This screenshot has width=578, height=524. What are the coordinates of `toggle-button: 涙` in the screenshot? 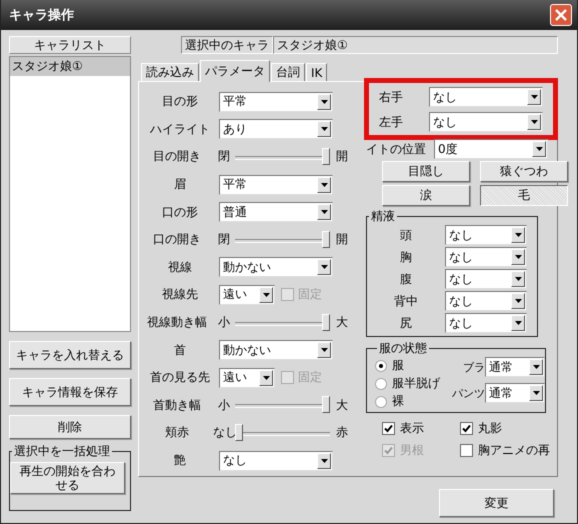 It's located at (426, 195).